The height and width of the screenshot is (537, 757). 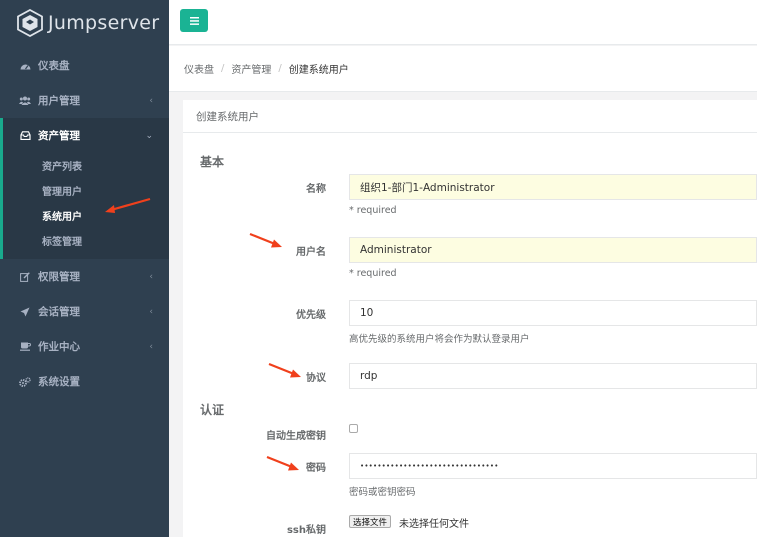 What do you see at coordinates (59, 101) in the screenshot?
I see `sidebar-item-label: 用户管理` at bounding box center [59, 101].